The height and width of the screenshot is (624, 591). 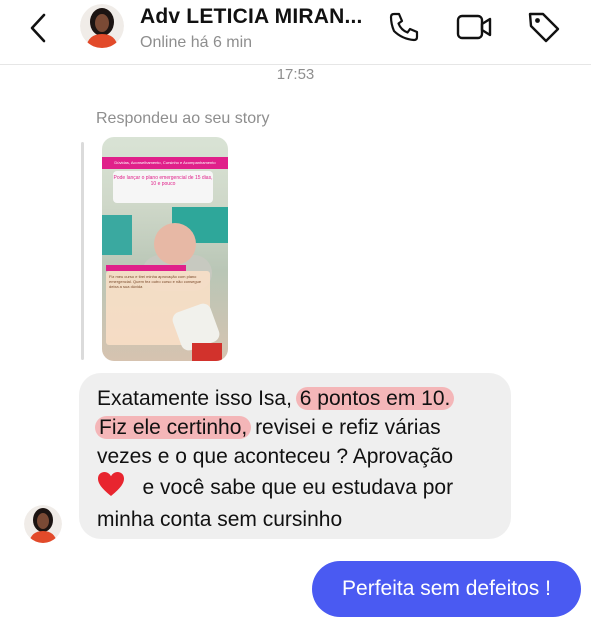 I want to click on message-line: vezes e o que aconteceu ? Aprovação, so click(x=275, y=456).